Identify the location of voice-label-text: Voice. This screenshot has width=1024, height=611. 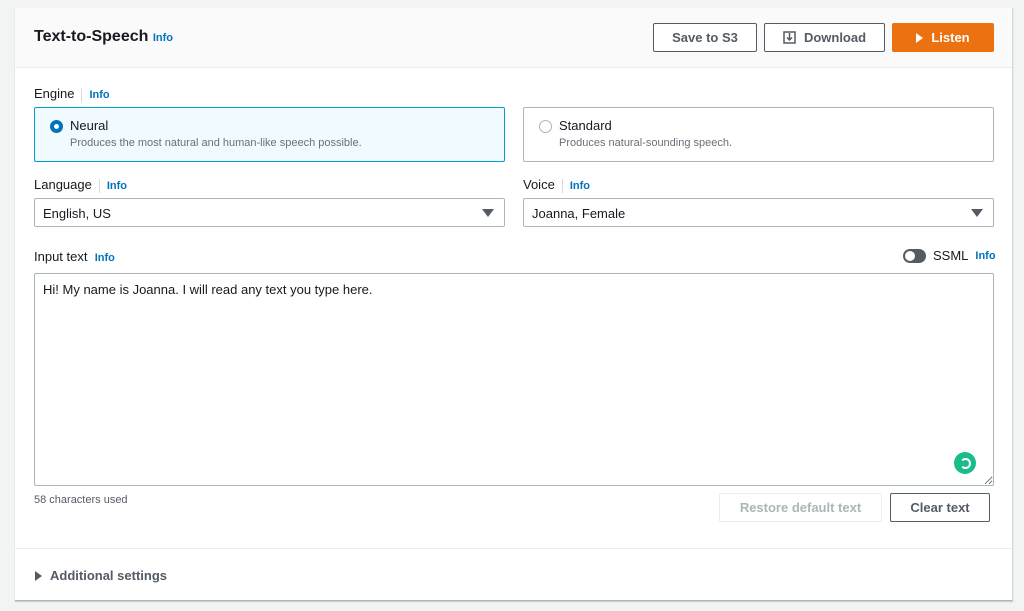
(539, 184).